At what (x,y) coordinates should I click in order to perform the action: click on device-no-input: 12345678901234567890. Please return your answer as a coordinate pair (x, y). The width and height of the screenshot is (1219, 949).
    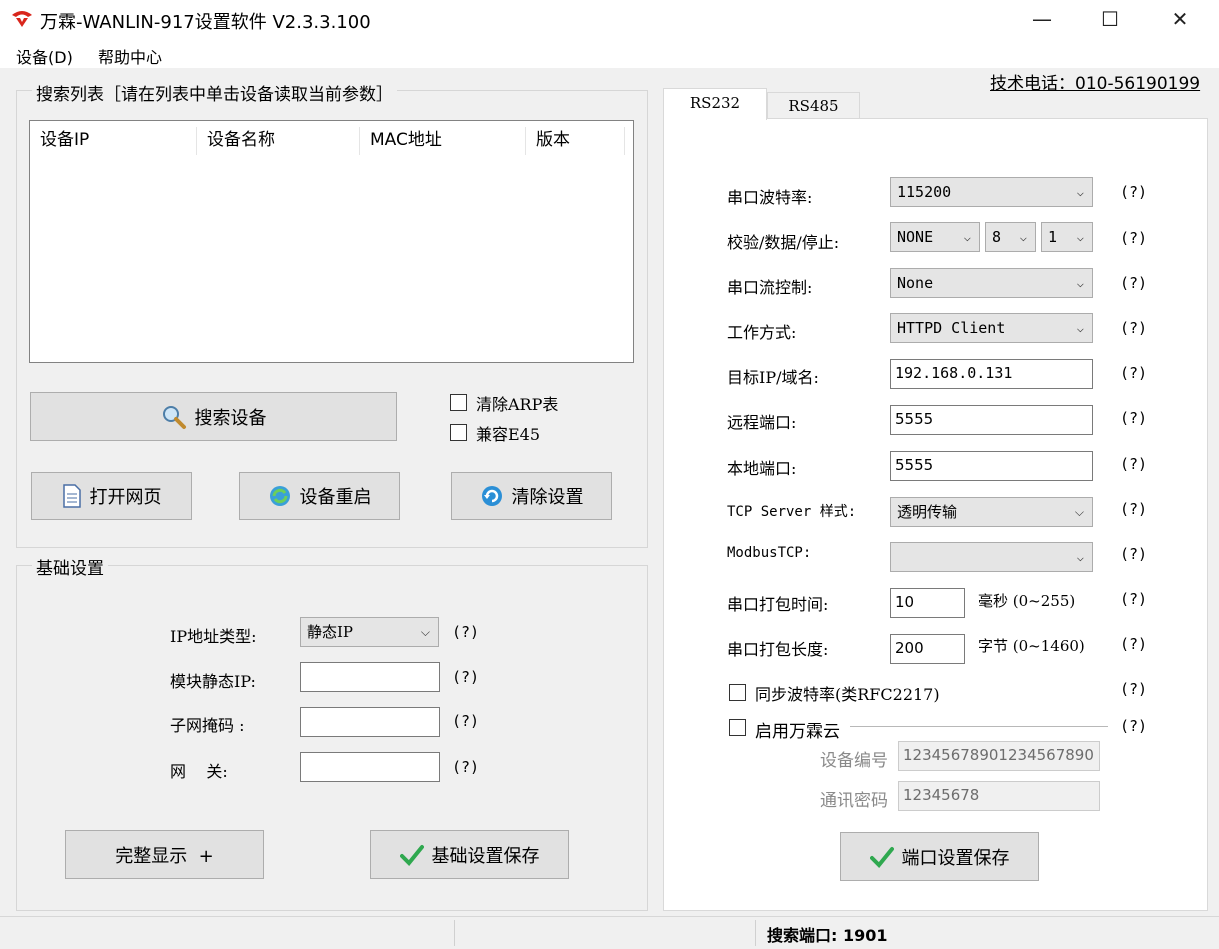
    Looking at the image, I should click on (999, 756).